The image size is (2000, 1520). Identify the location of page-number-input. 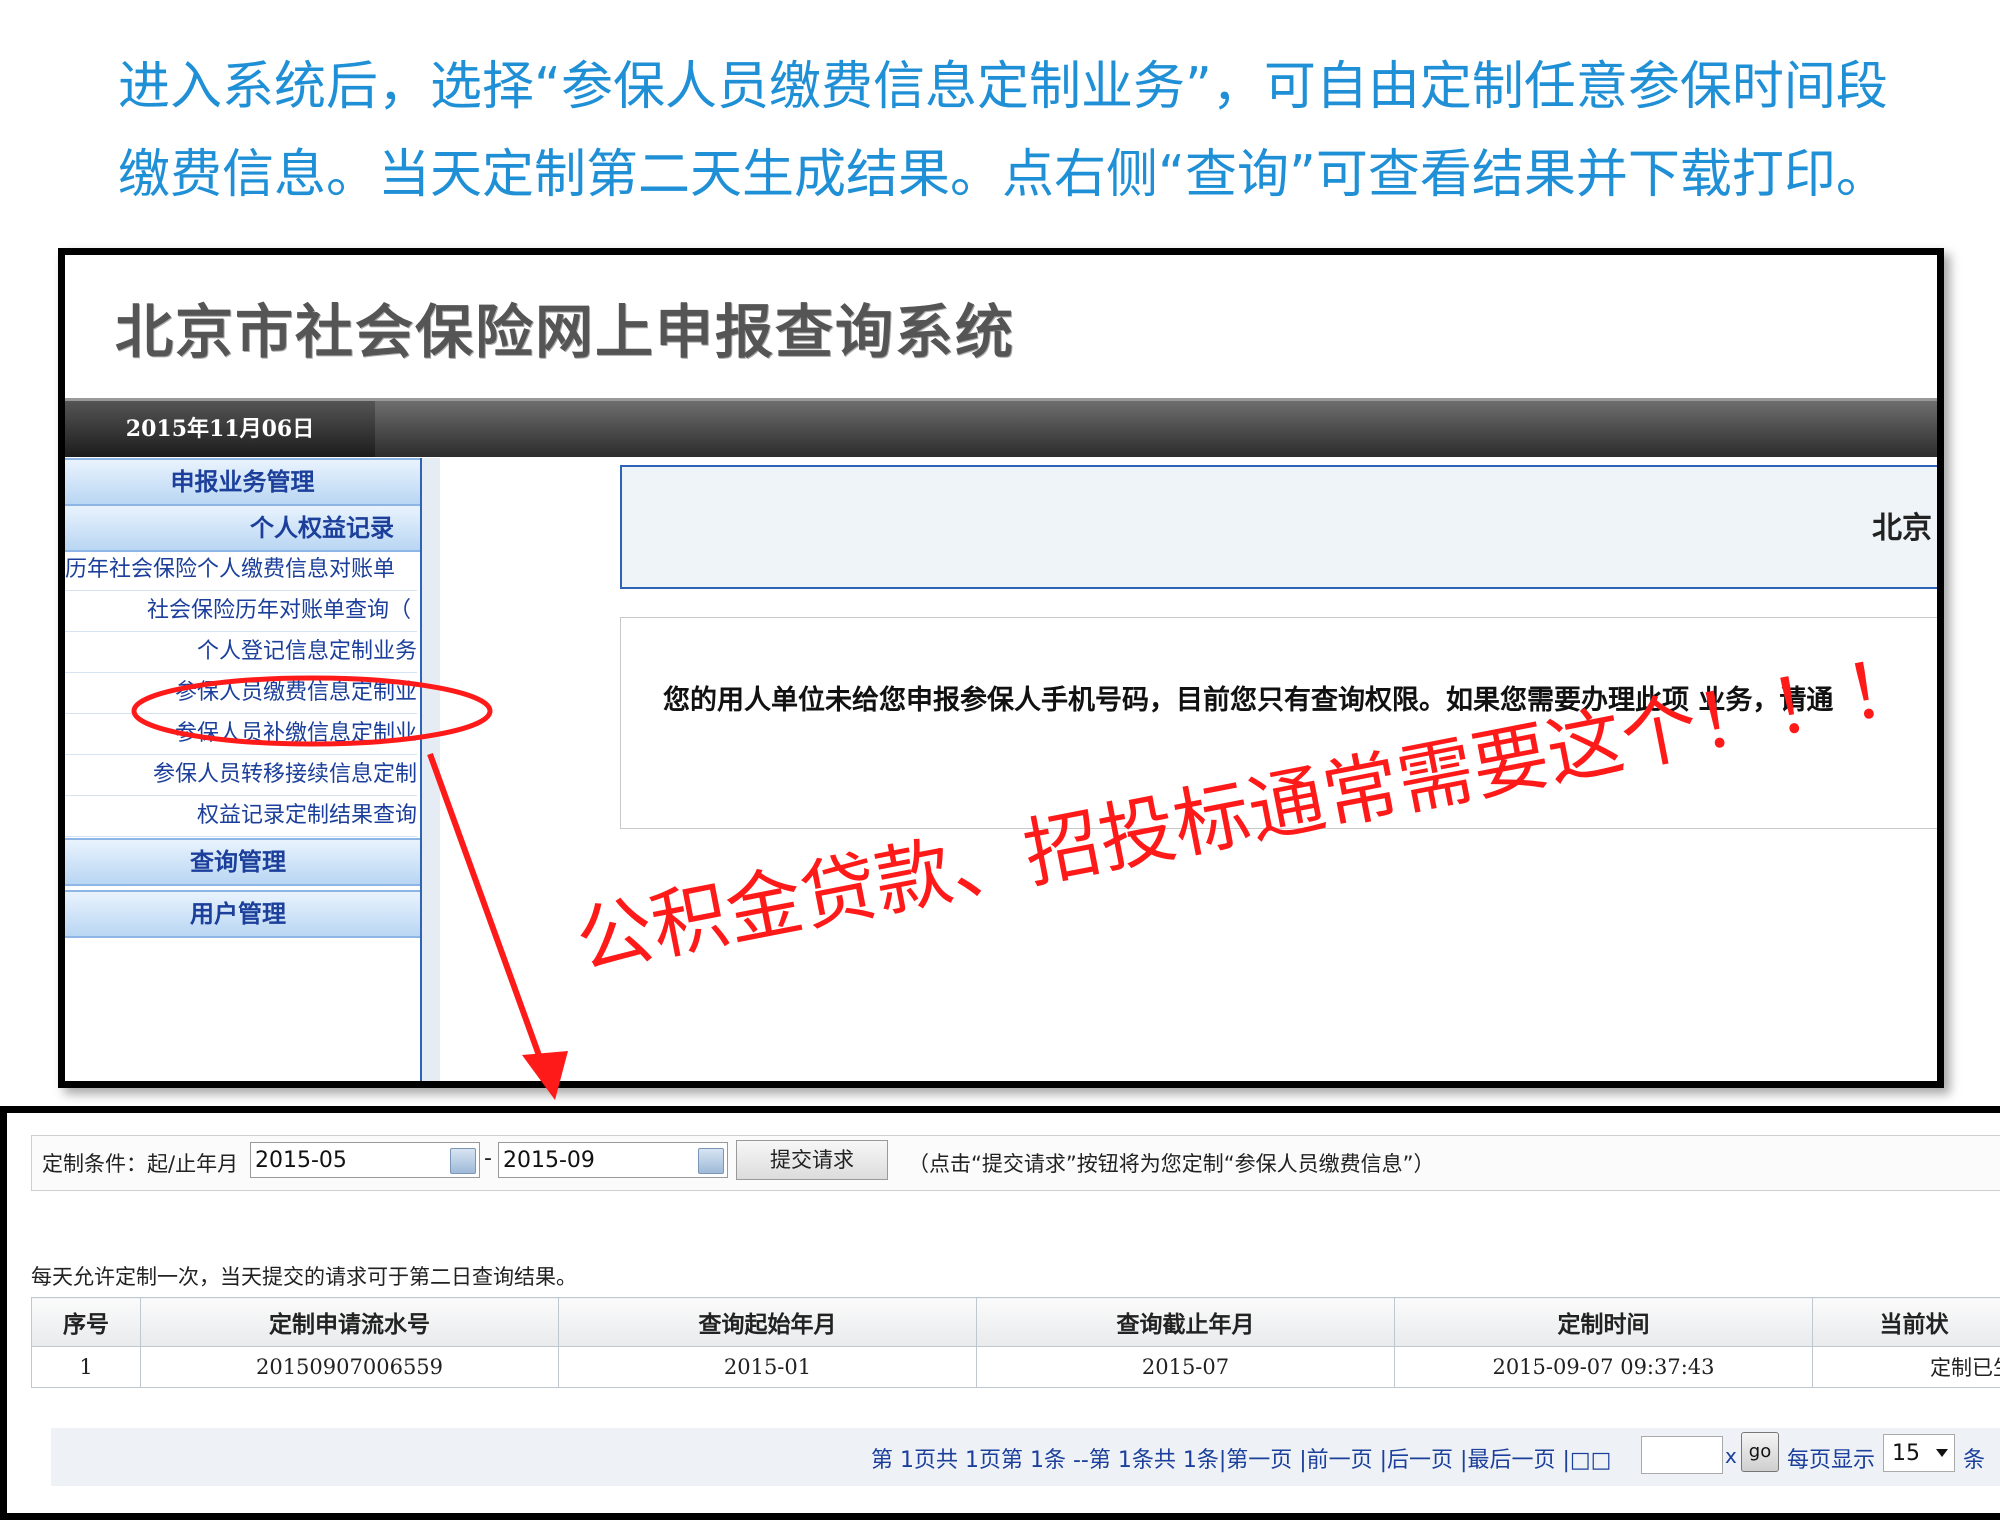
(1682, 1455).